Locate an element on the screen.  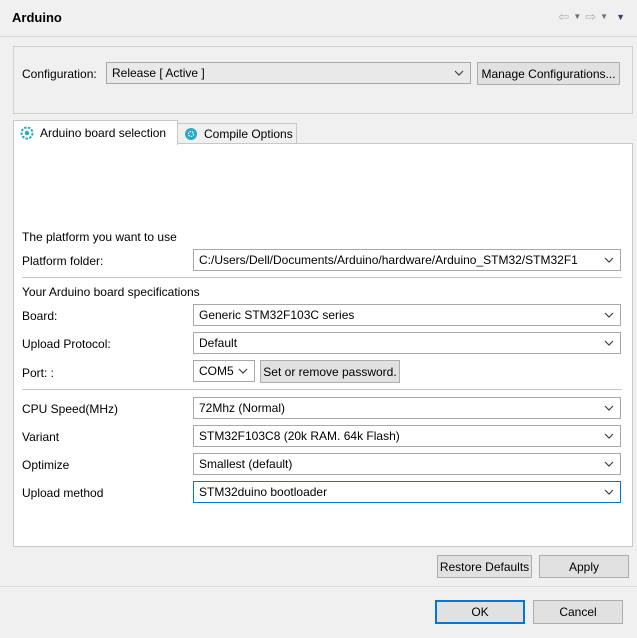
set-password-button: Set or remove password. is located at coordinates (330, 371).